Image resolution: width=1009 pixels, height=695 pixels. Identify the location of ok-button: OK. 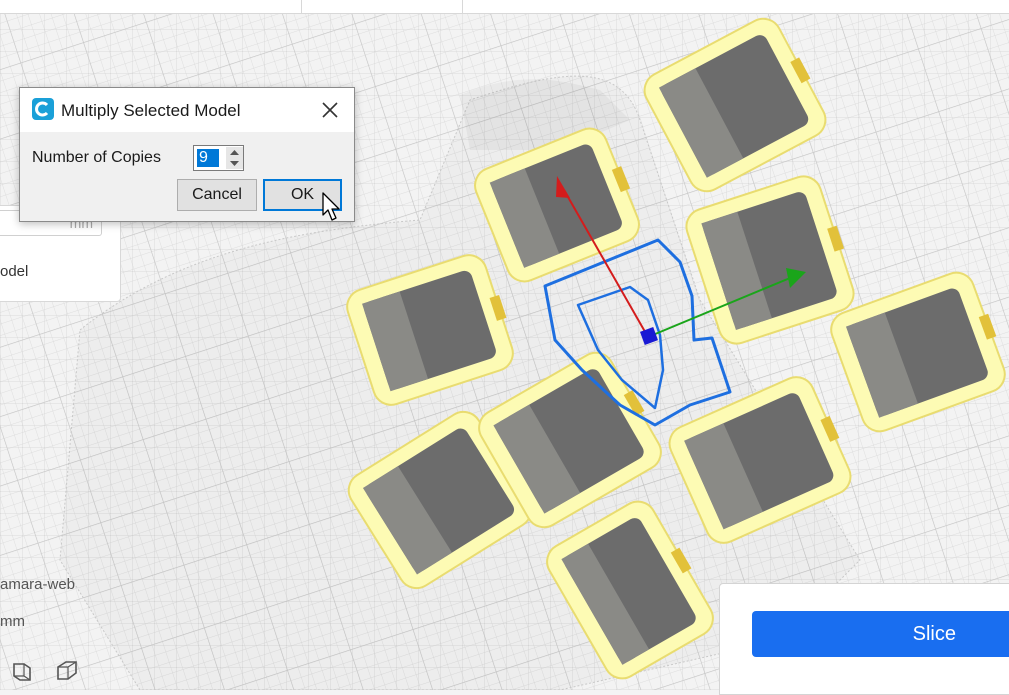
(302, 195).